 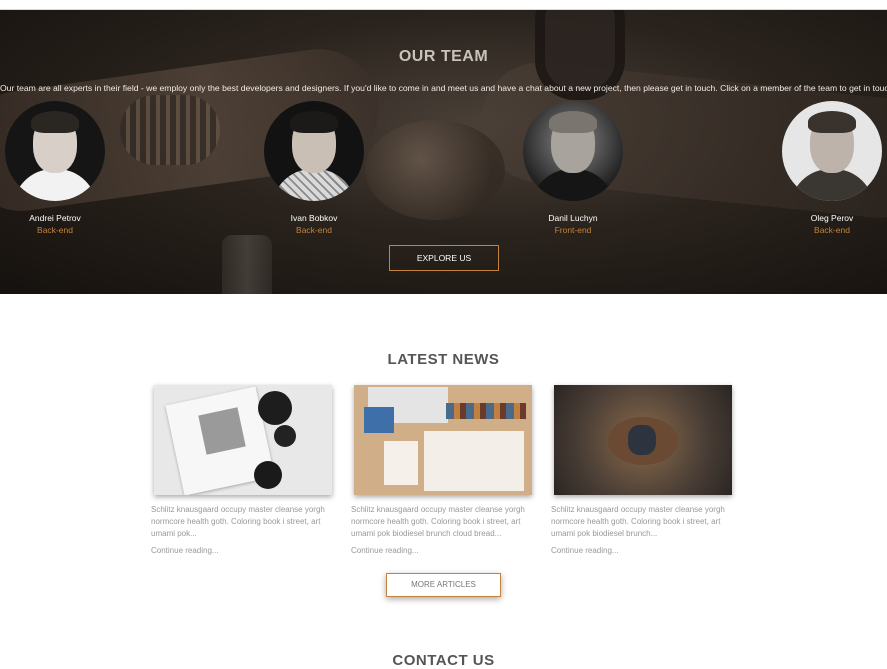 I want to click on team-title: OUR TEAM, so click(x=443, y=56).